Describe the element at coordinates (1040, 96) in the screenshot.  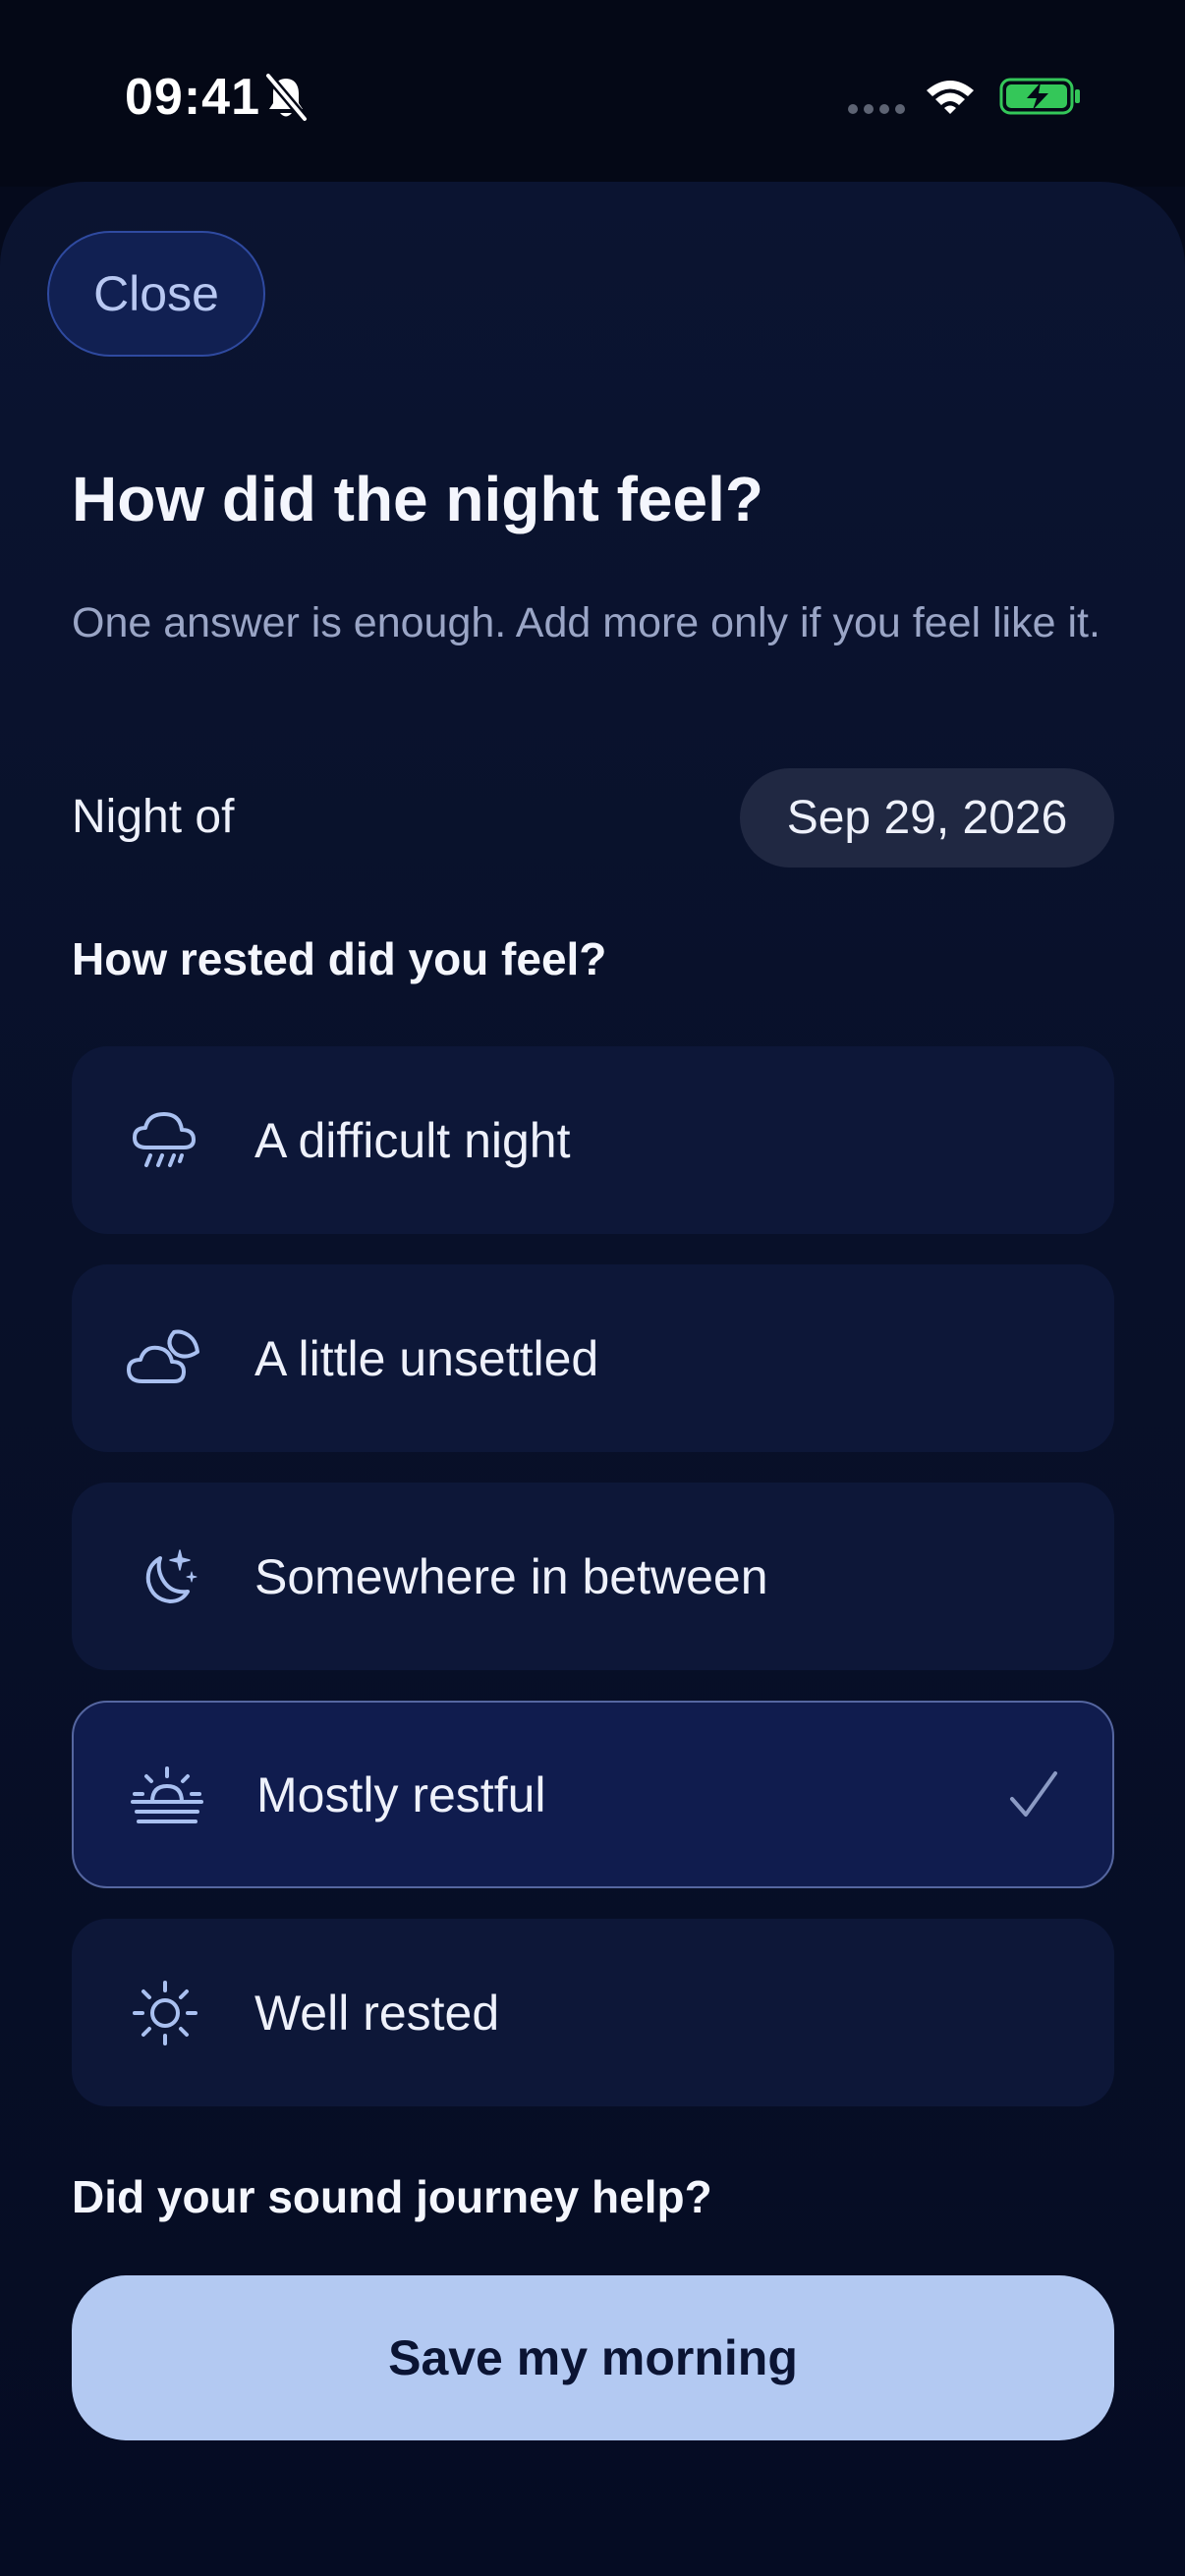
I see `battery-charging-icon` at that location.